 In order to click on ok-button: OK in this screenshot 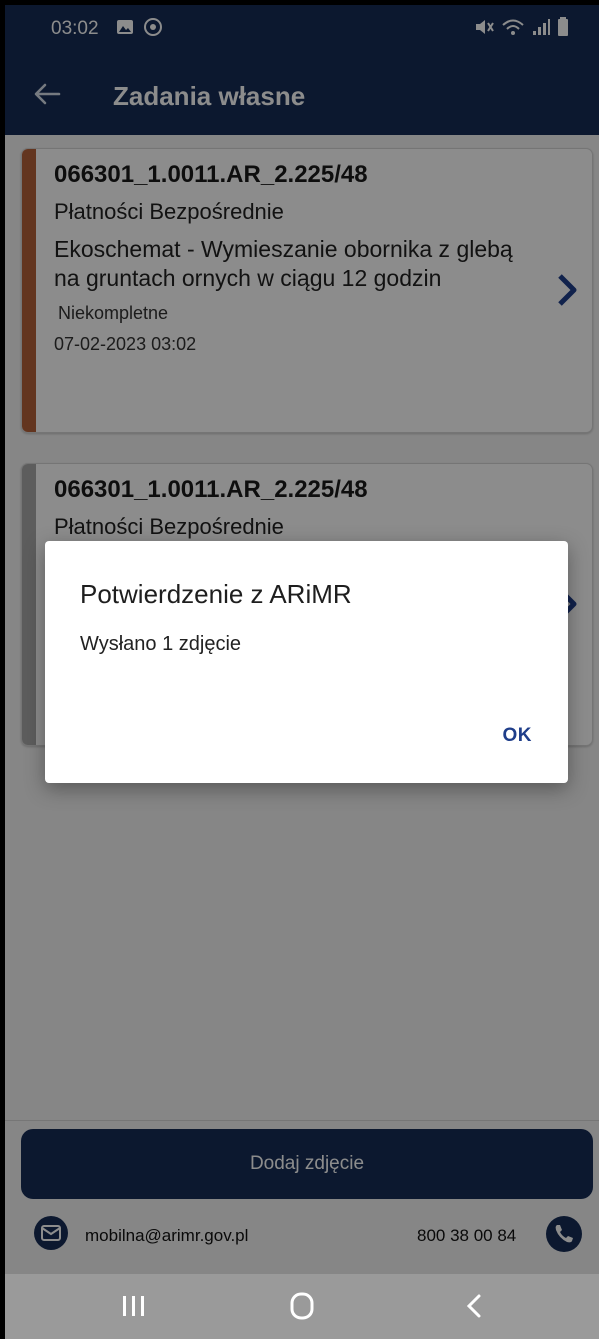, I will do `click(518, 736)`.